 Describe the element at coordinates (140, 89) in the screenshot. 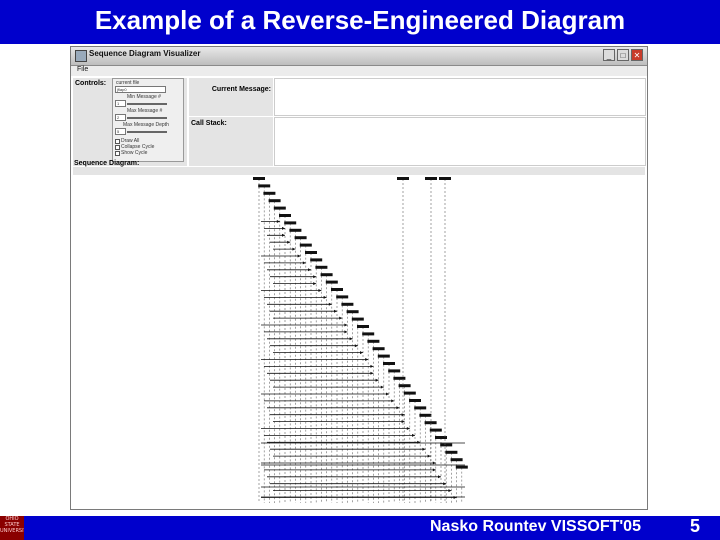

I see `current-file-input: jflap0` at that location.